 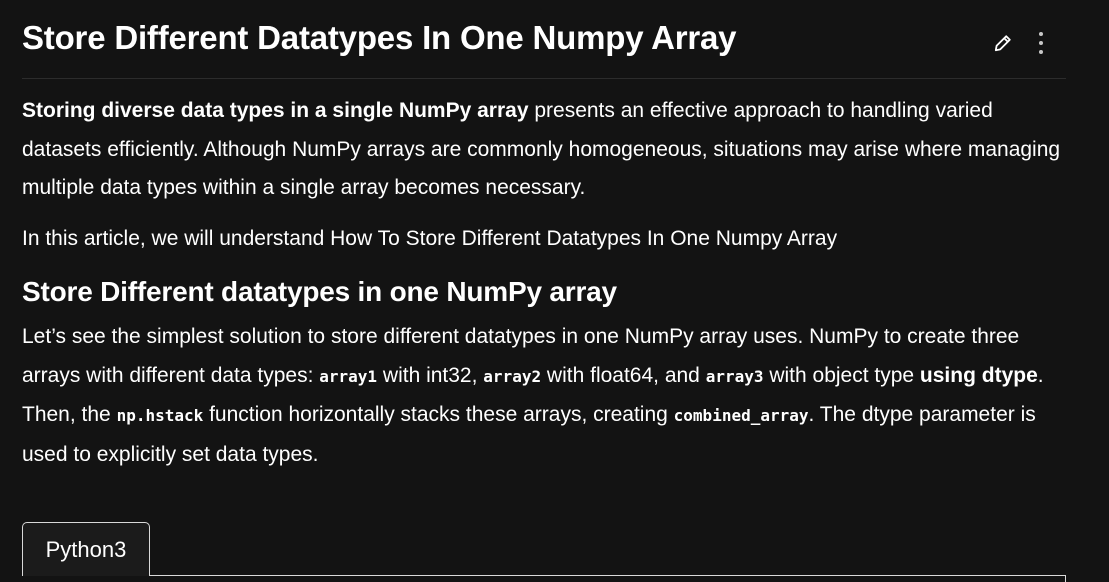 I want to click on inline-code-array2: array2, so click(x=512, y=376).